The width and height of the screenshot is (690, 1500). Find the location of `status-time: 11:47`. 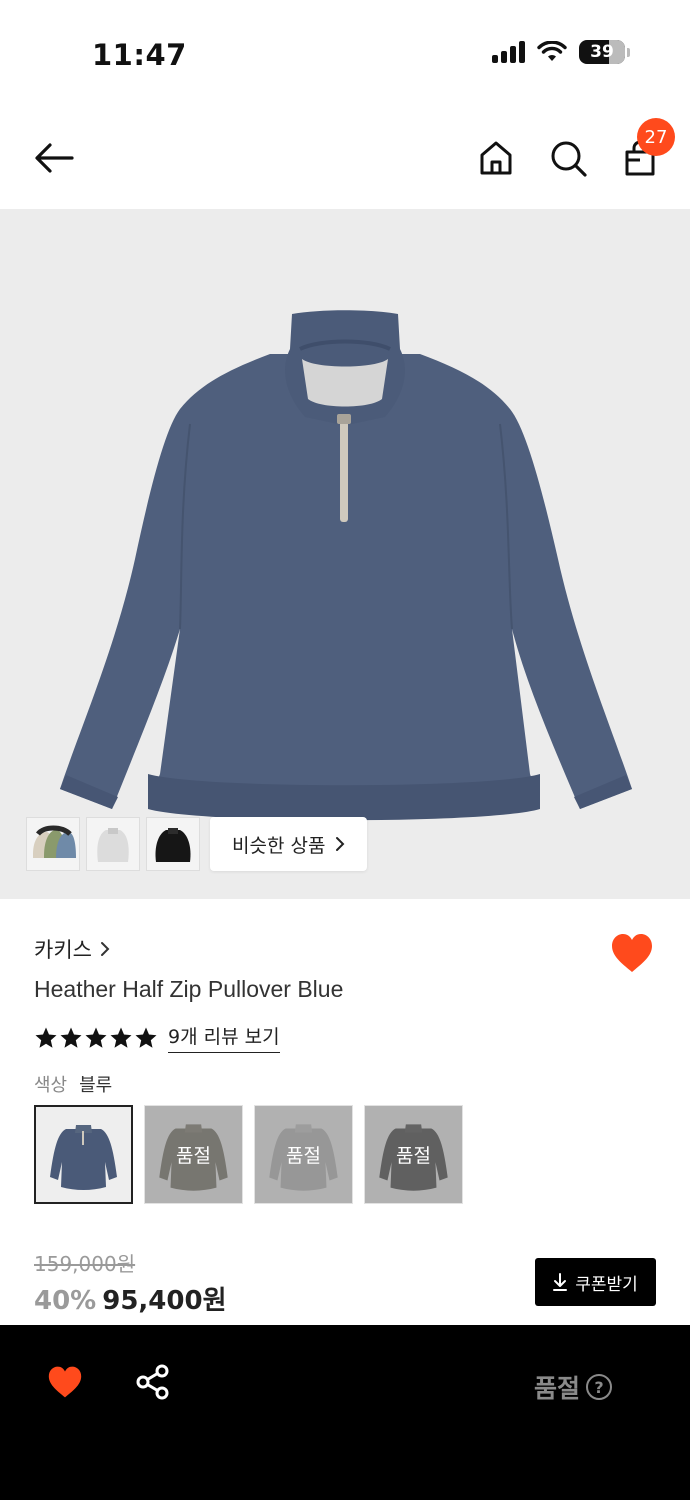

status-time: 11:47 is located at coordinates (139, 55).